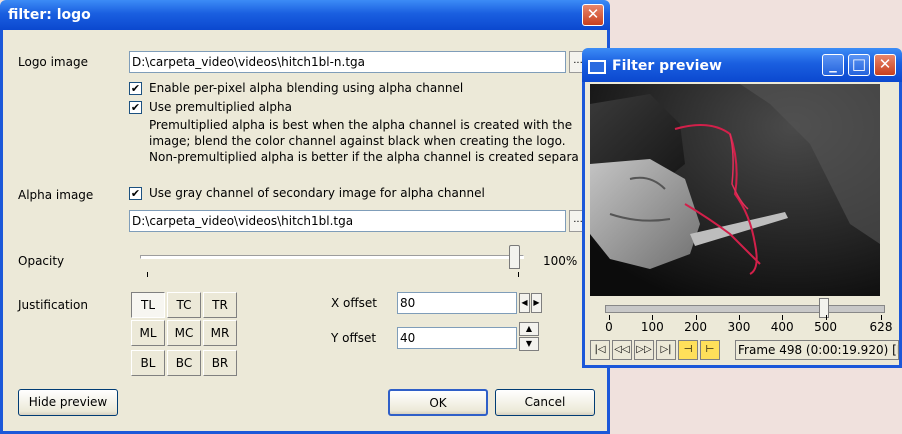 Image resolution: width=902 pixels, height=434 pixels. Describe the element at coordinates (347, 221) in the screenshot. I see `alpha-image-path-field: D:\carpeta_video\videos\hitch1bl.tga` at that location.